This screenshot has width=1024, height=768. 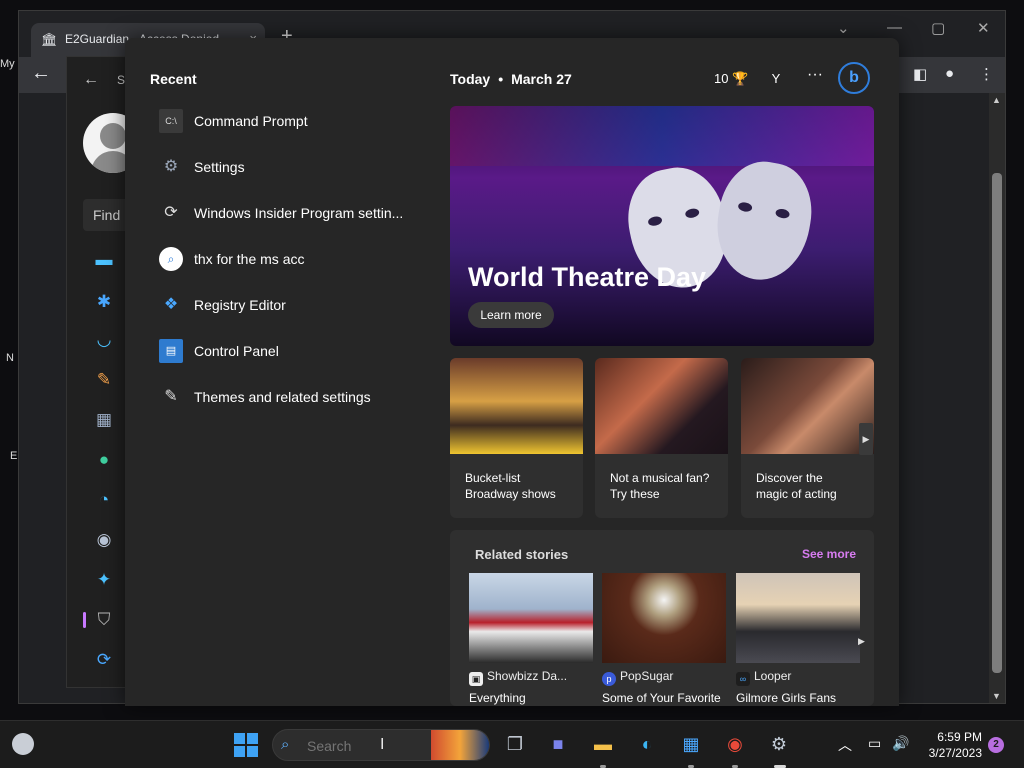 I want to click on notification-badge: 2, so click(x=996, y=745).